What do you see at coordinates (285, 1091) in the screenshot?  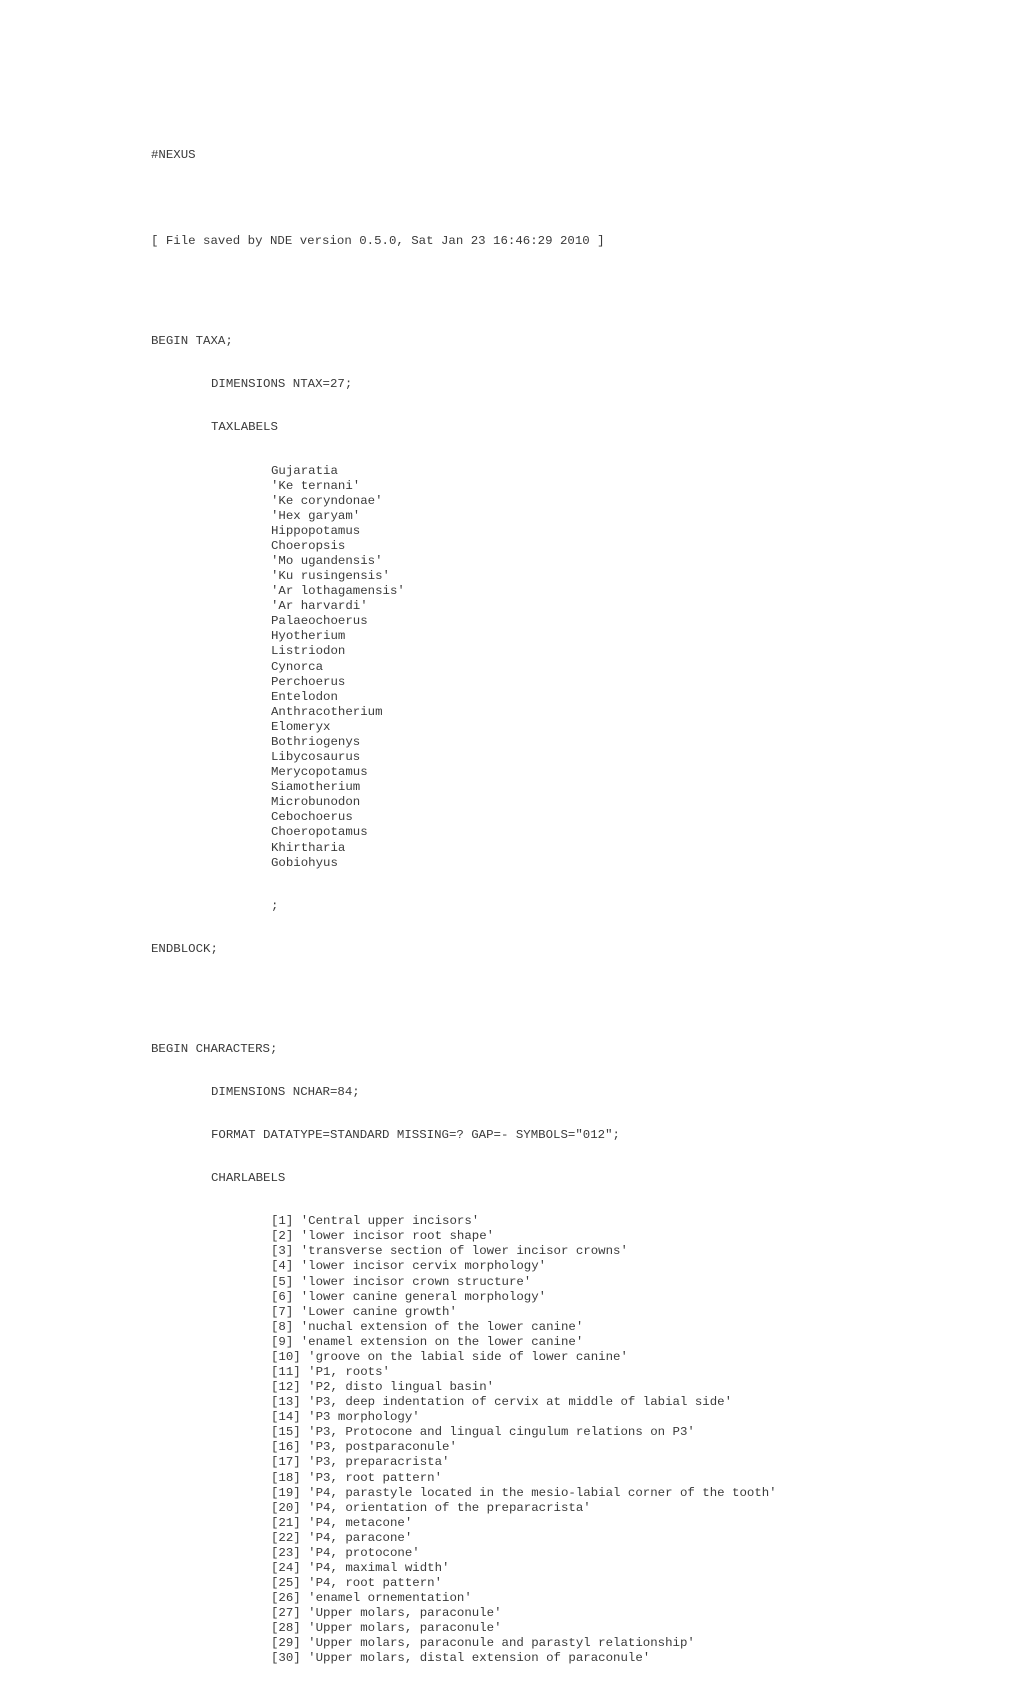 I see `characters-dimensions: DIMENSIONS NCHAR=84;` at bounding box center [285, 1091].